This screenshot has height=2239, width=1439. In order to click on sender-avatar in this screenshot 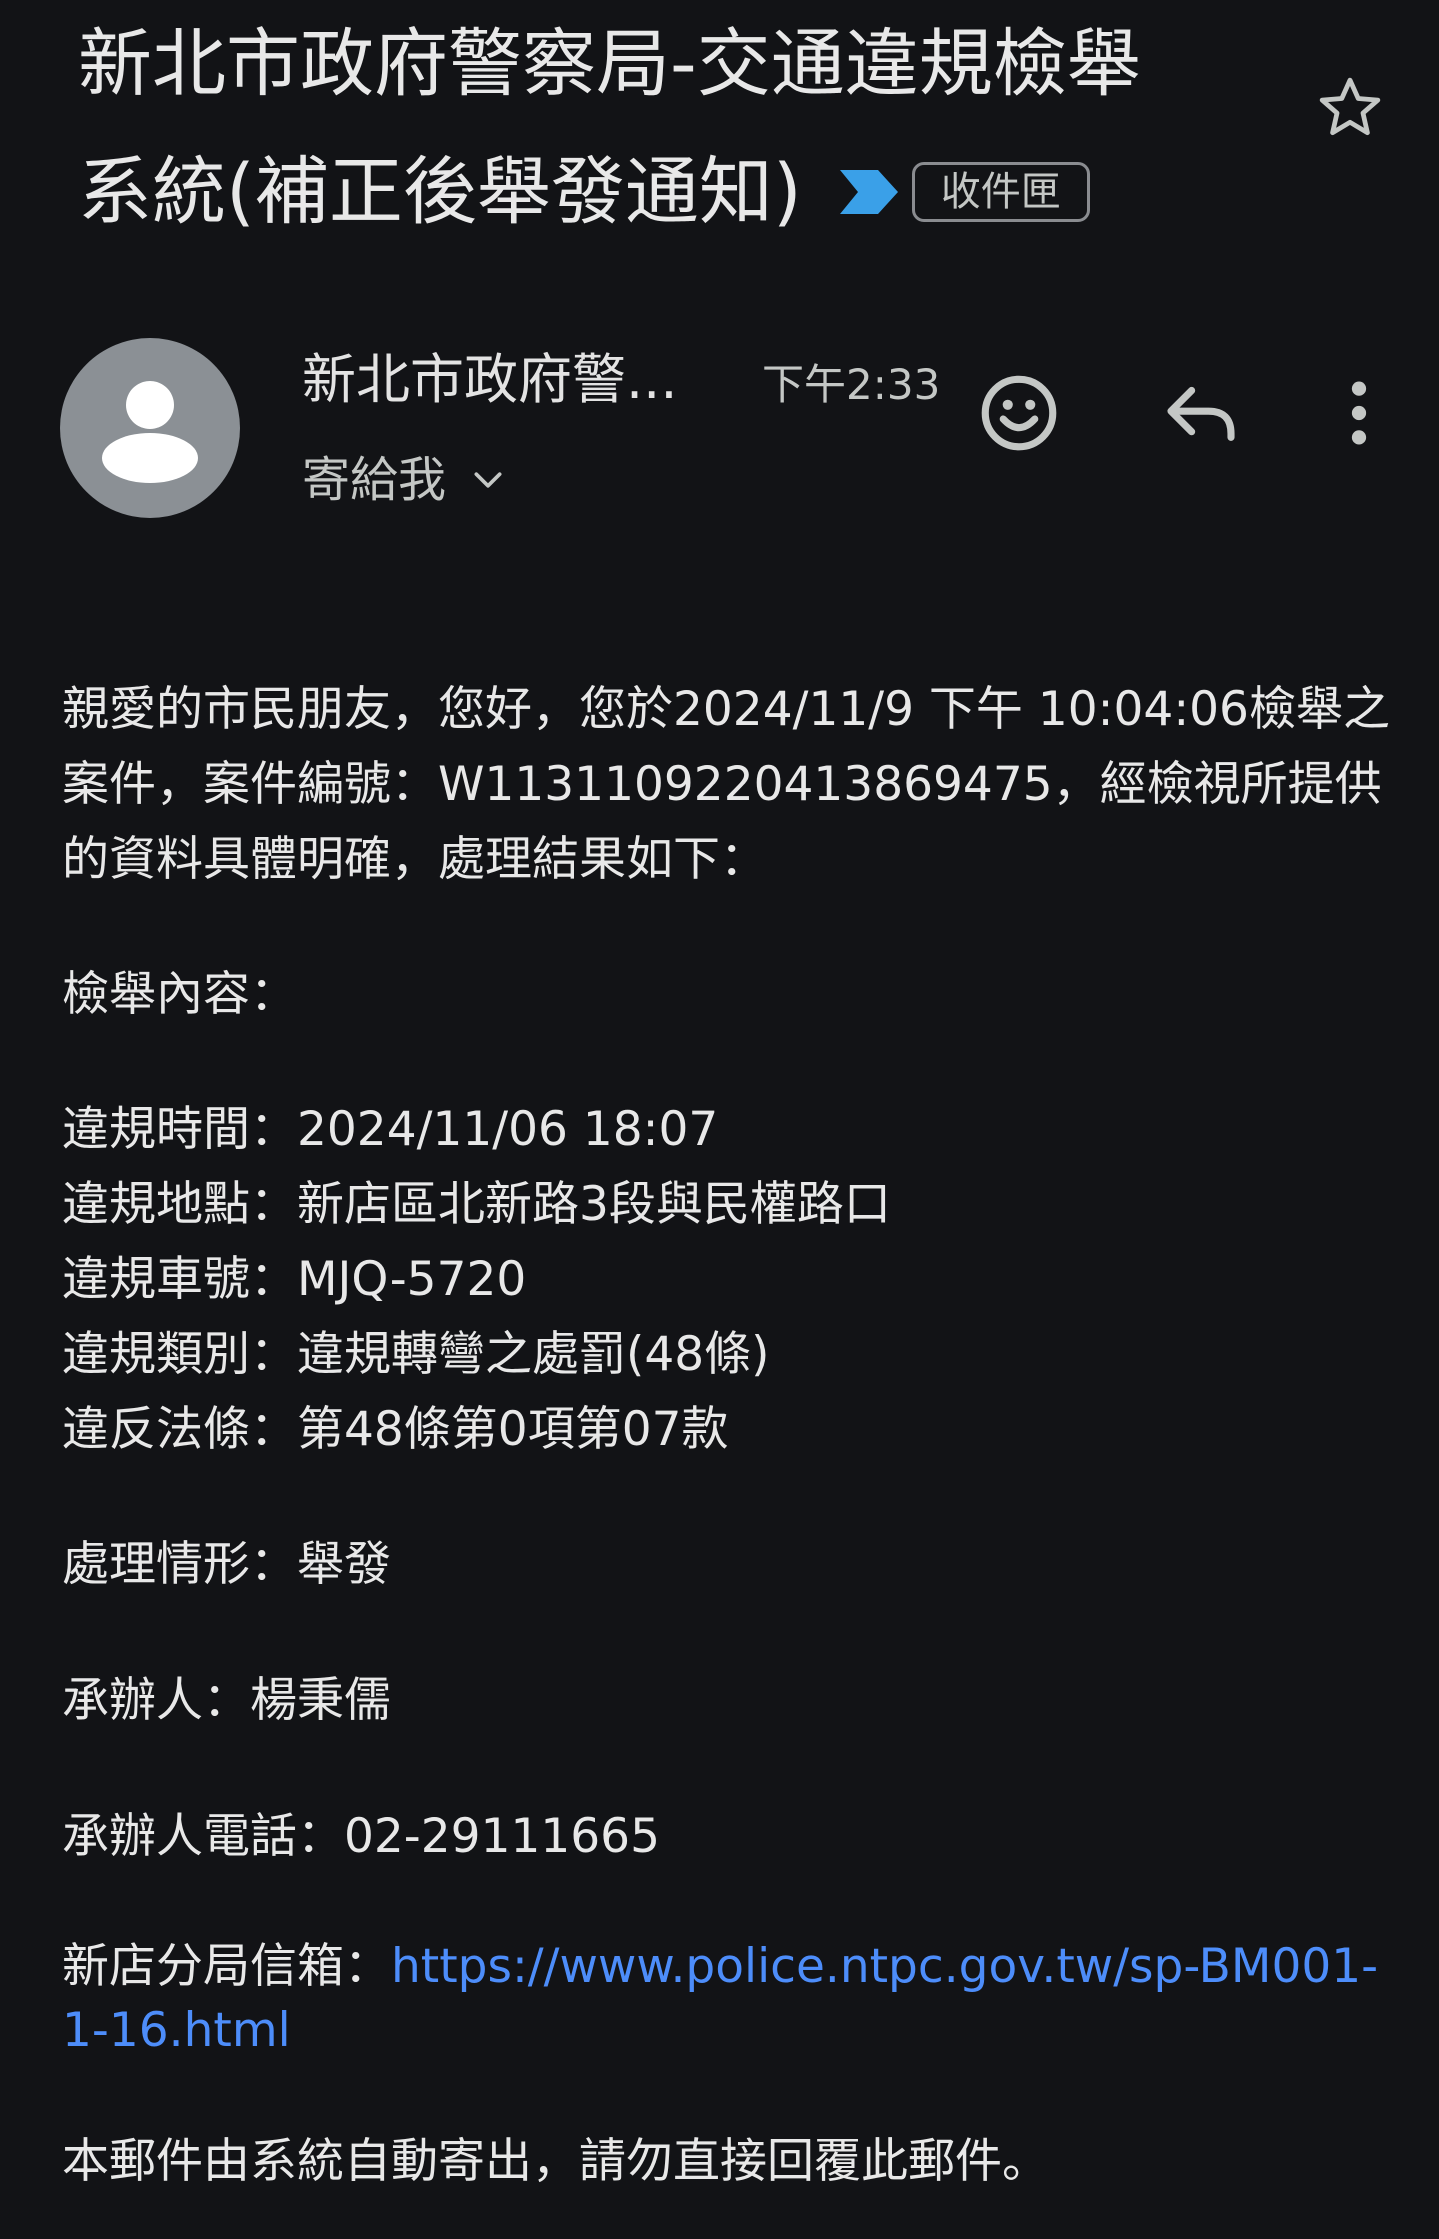, I will do `click(150, 428)`.